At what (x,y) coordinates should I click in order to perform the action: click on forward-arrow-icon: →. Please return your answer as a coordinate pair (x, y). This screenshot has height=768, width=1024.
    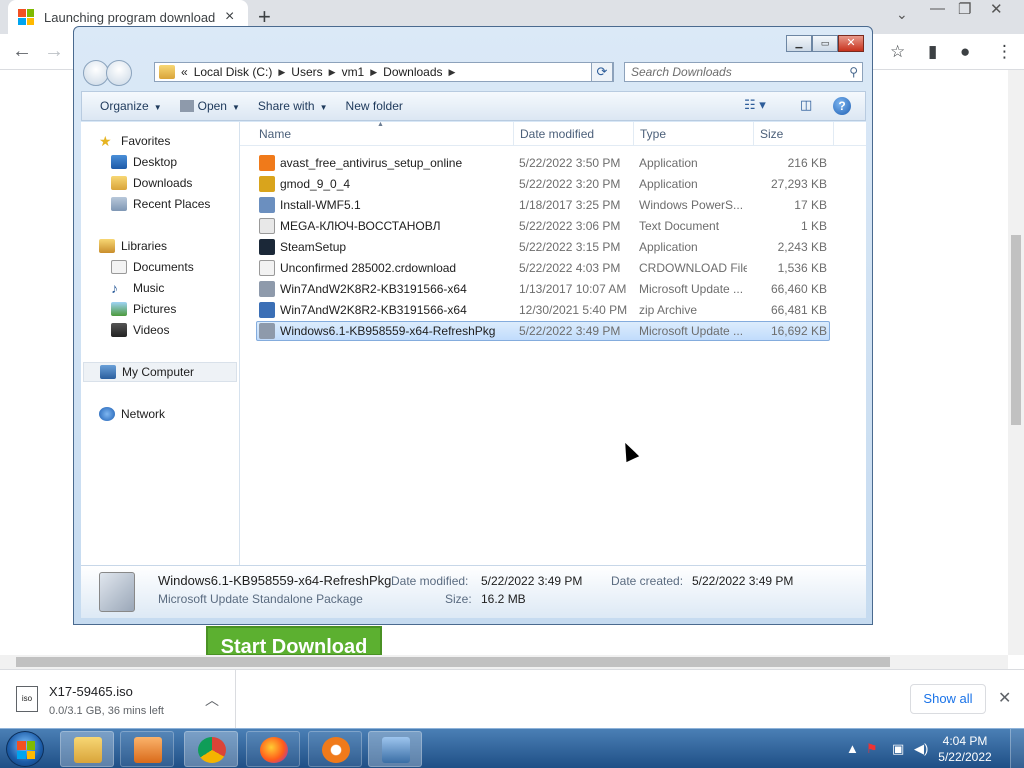
    Looking at the image, I should click on (54, 51).